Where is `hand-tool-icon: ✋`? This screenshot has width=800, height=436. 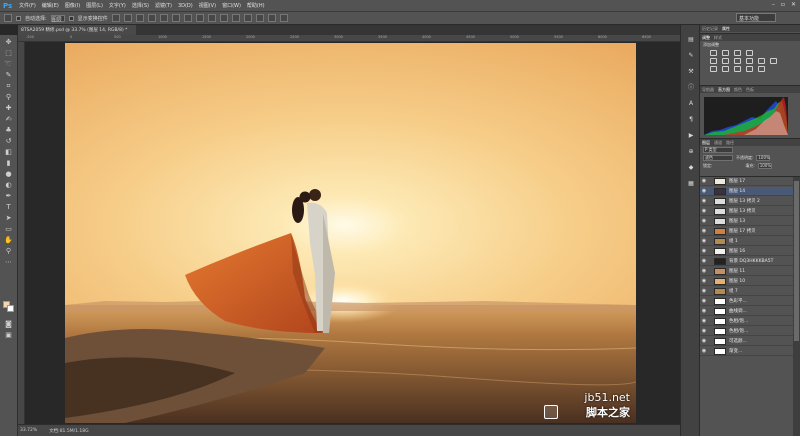 hand-tool-icon: ✋ is located at coordinates (8, 240).